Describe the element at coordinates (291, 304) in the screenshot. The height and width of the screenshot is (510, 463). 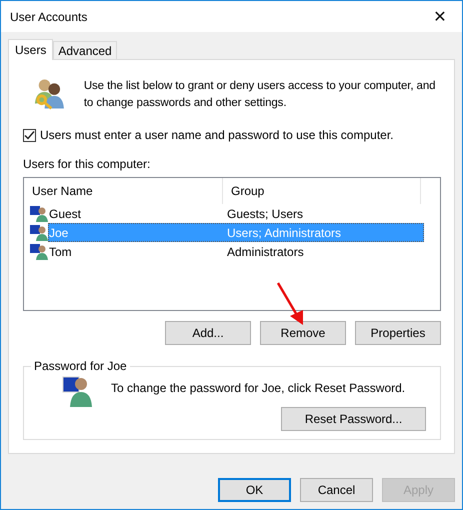
I see `arrow` at that location.